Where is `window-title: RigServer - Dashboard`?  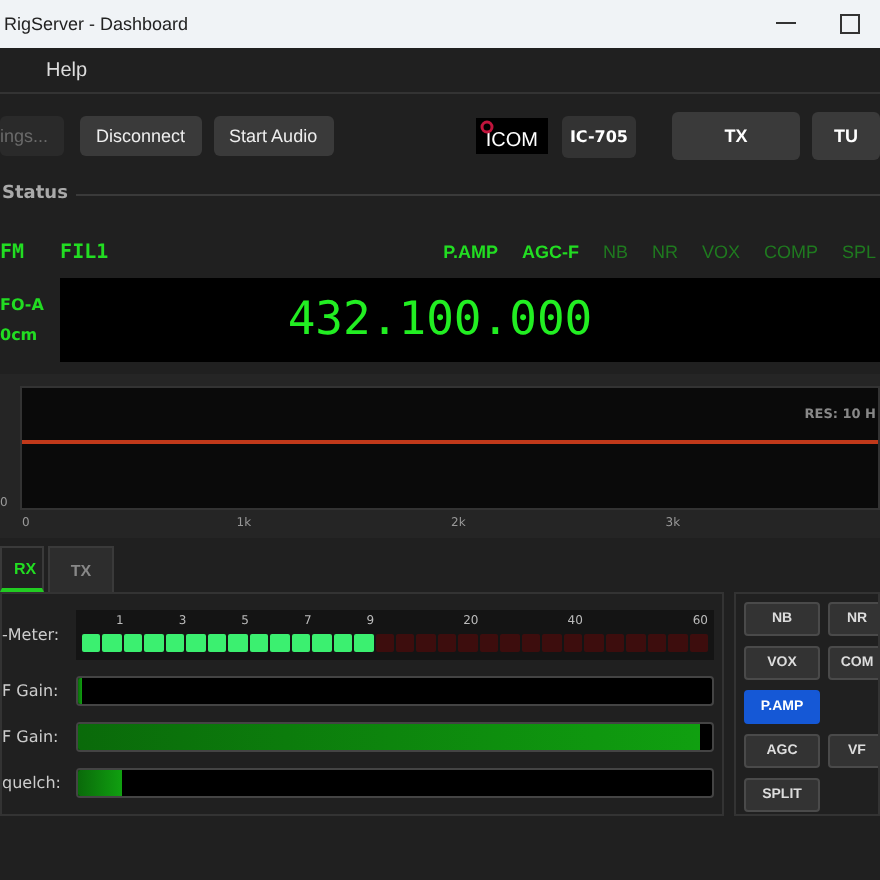 window-title: RigServer - Dashboard is located at coordinates (97, 24).